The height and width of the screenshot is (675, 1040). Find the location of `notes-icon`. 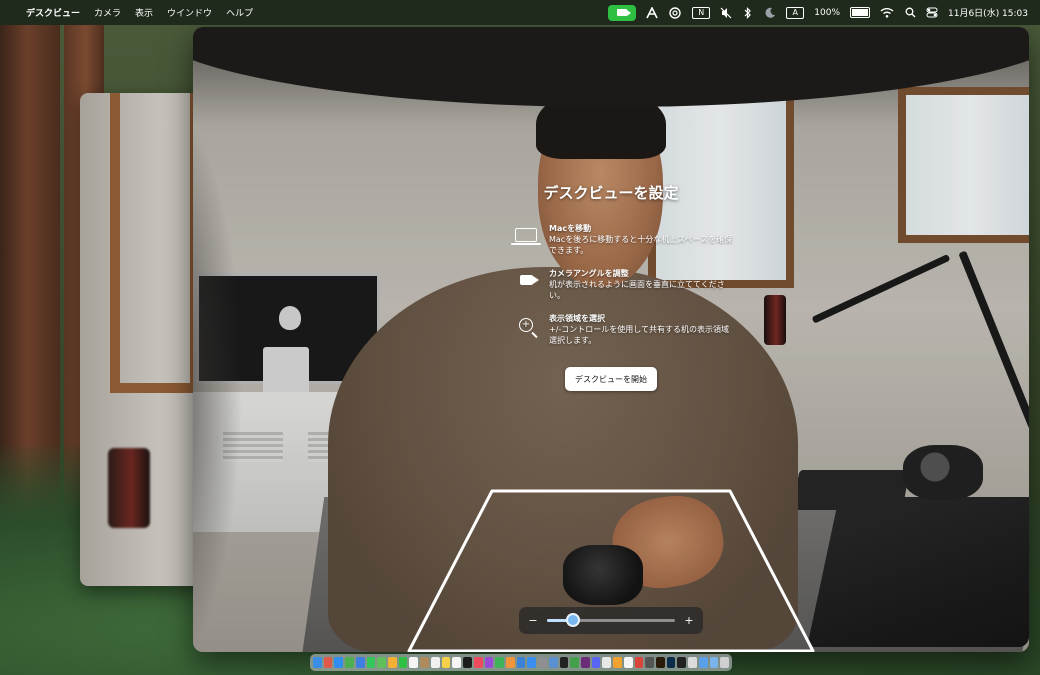

notes-icon is located at coordinates (446, 662).